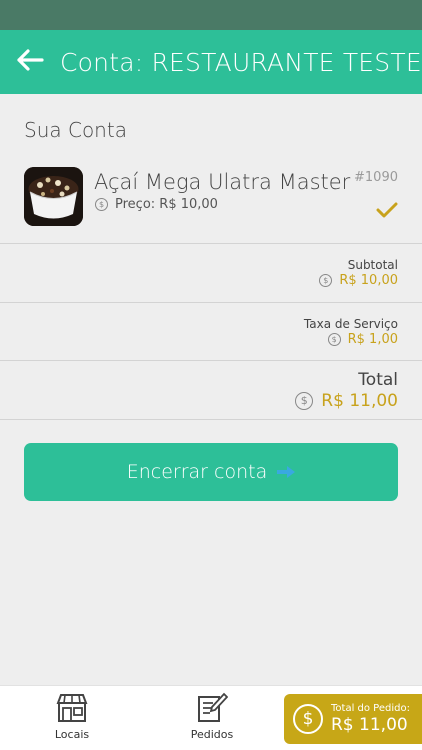 The width and height of the screenshot is (422, 750). I want to click on subtotal-row: Subtotal $ R$ 10,00, so click(211, 273).